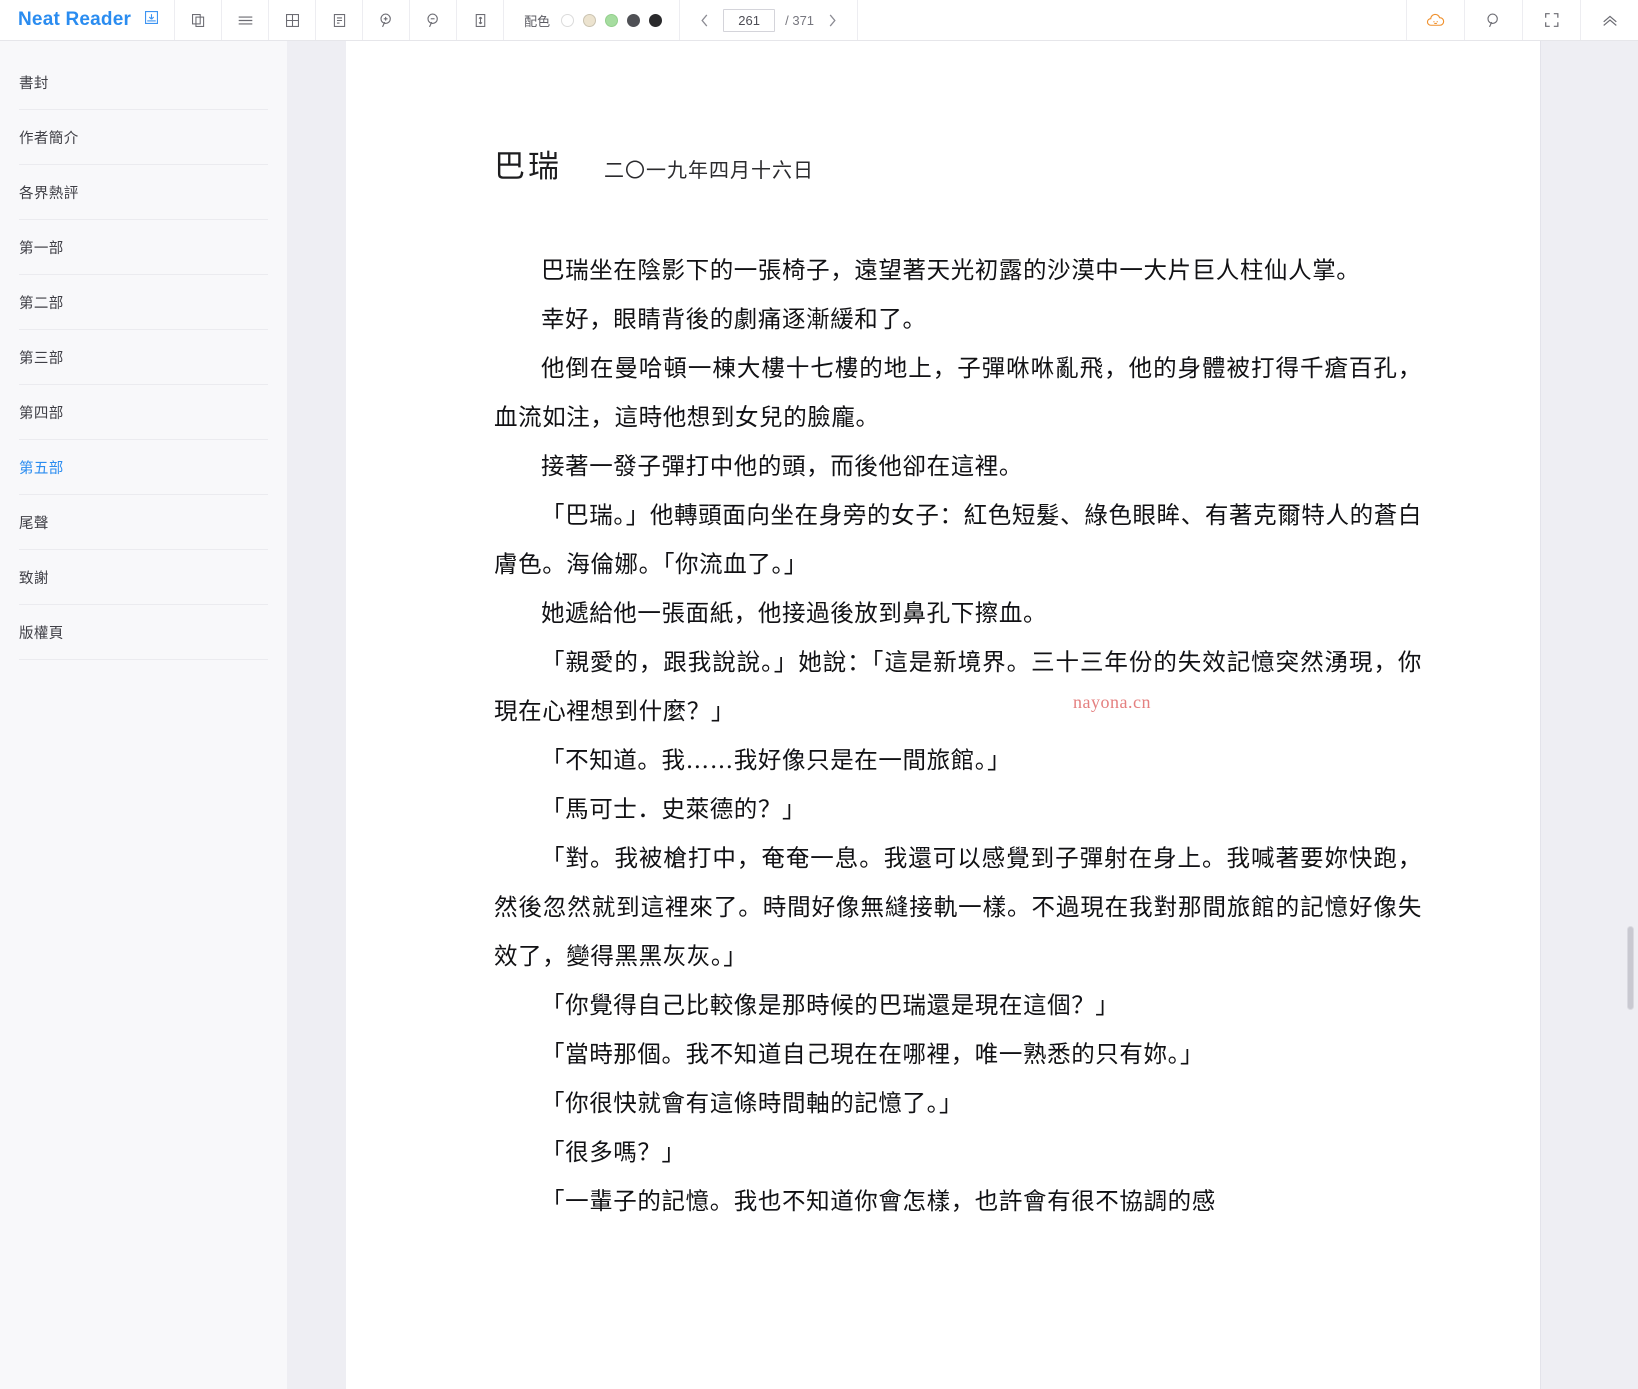 The height and width of the screenshot is (1389, 1638). Describe the element at coordinates (776, 760) in the screenshot. I see `paragraph: 「不知道。我……我好像只是在一間旅館。」` at that location.